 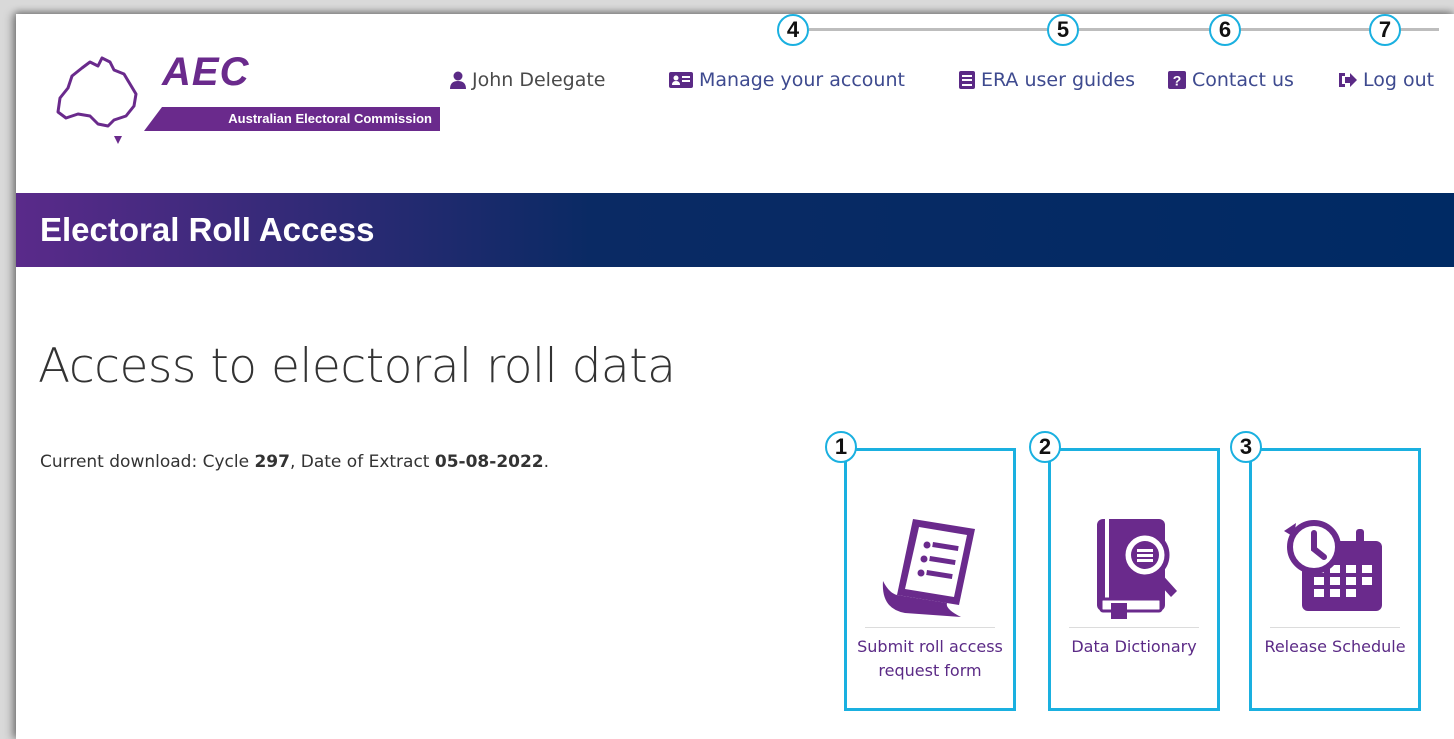 I want to click on contact-us-label: Contact us, so click(x=1243, y=80).